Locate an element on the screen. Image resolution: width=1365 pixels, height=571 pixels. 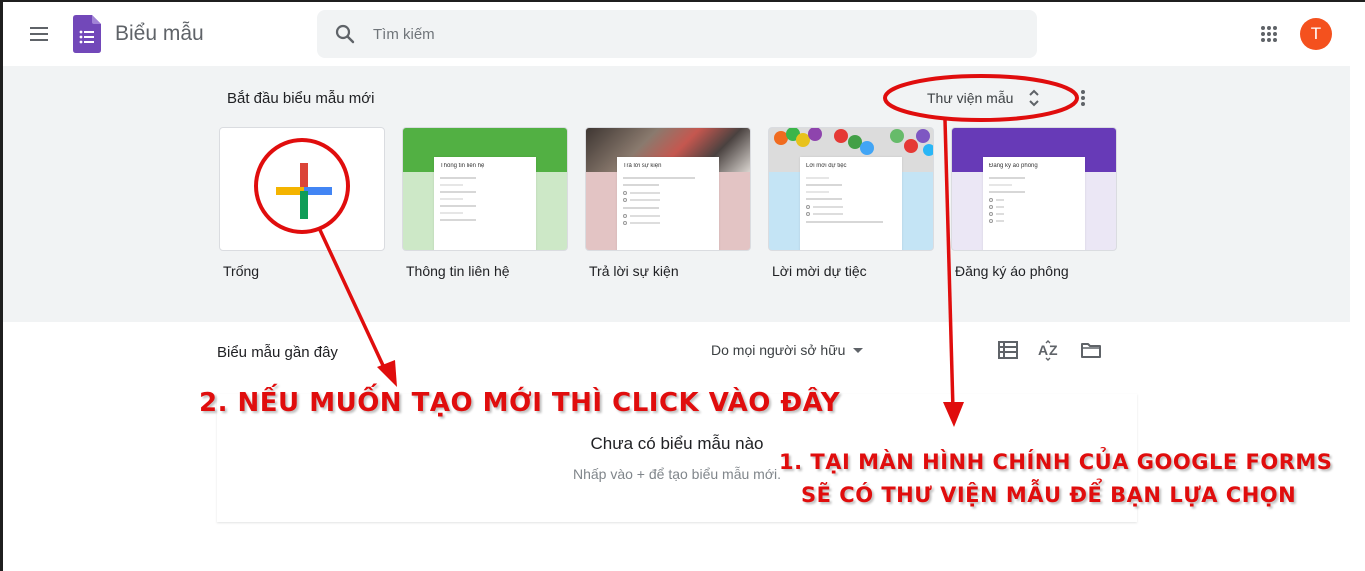
template-preview: Lời mời dự tiệc is located at coordinates (851, 203).